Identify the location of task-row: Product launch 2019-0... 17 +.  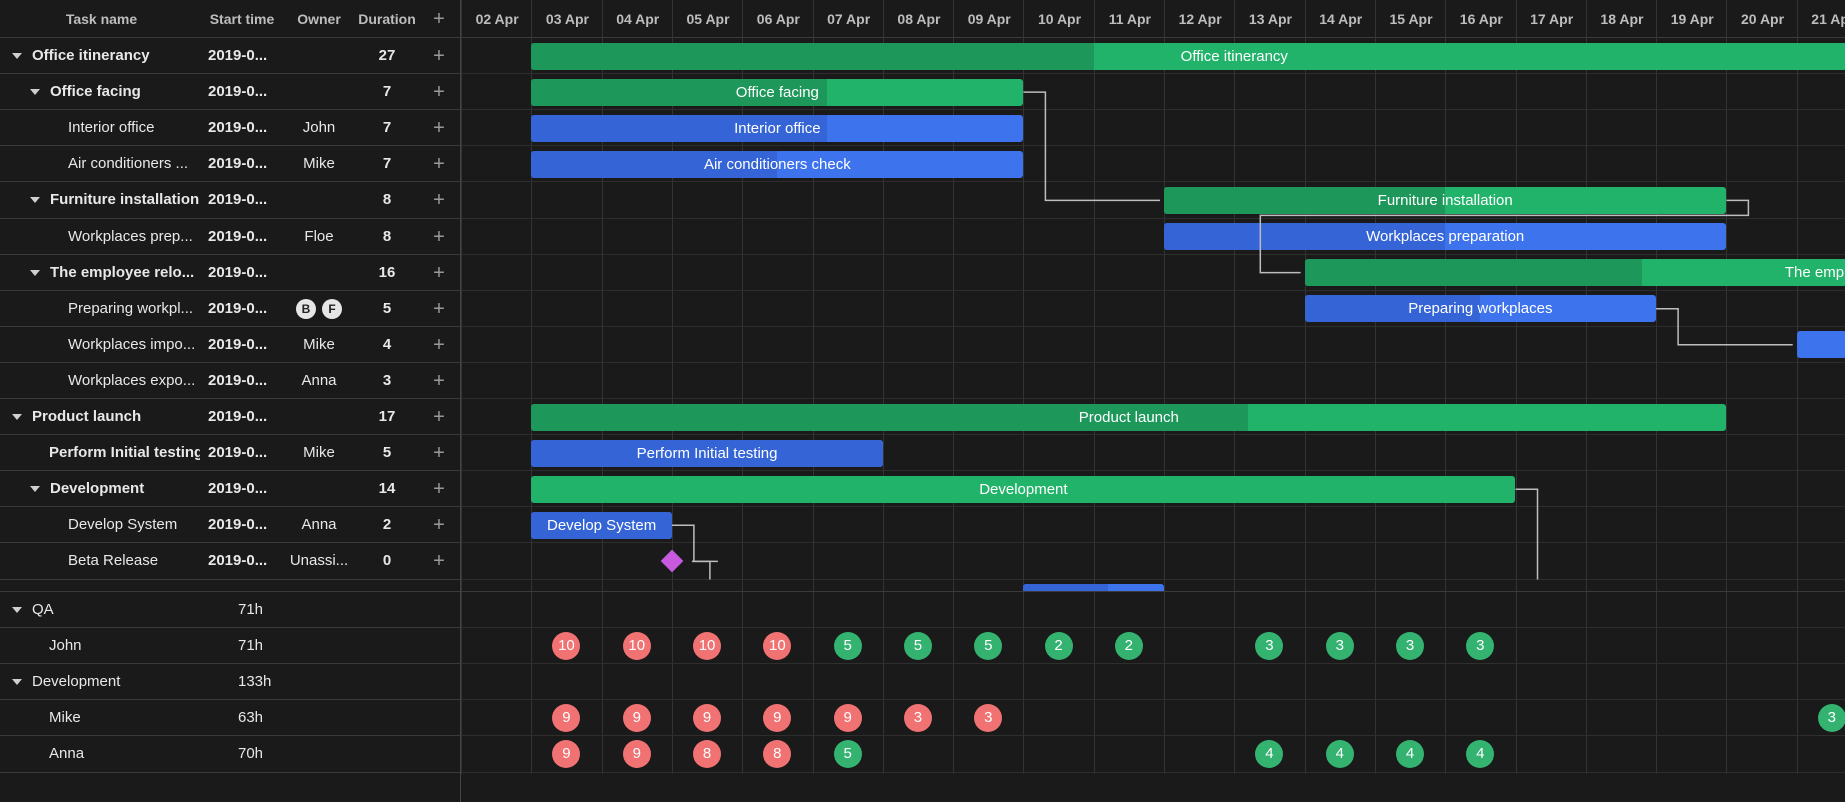
(230, 417).